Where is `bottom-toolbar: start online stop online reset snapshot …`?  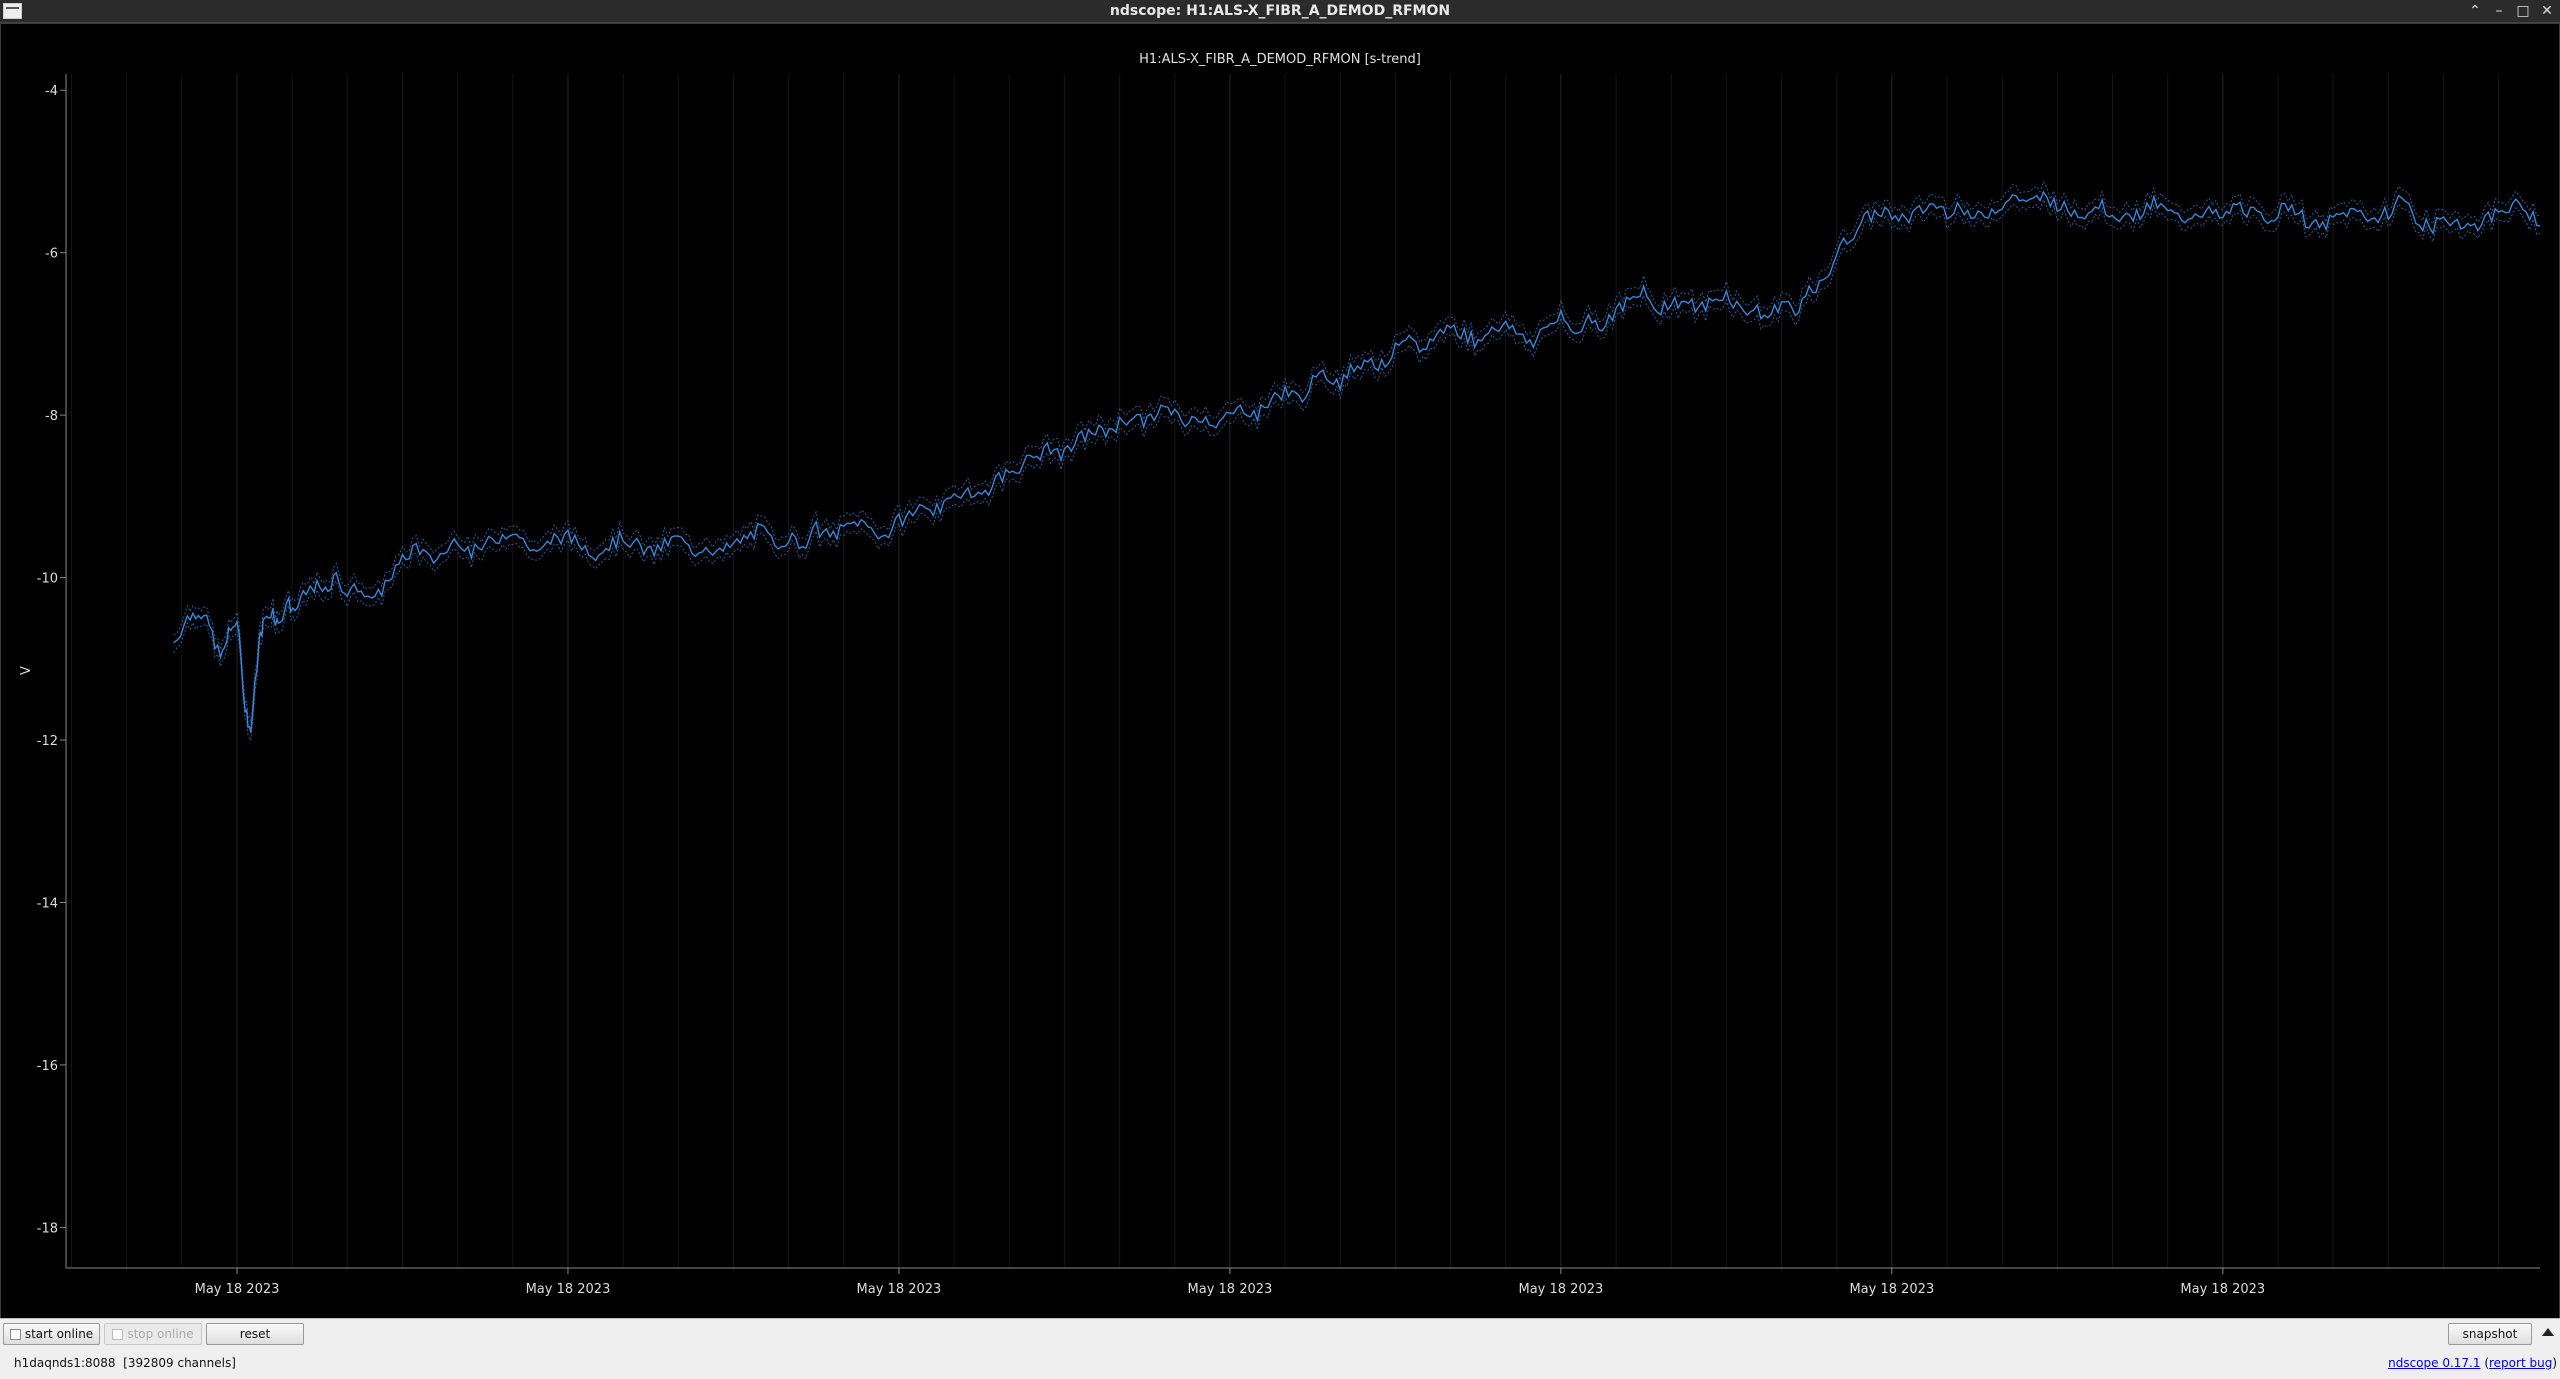
bottom-toolbar: start online stop online reset snapshot … is located at coordinates (1280, 1348).